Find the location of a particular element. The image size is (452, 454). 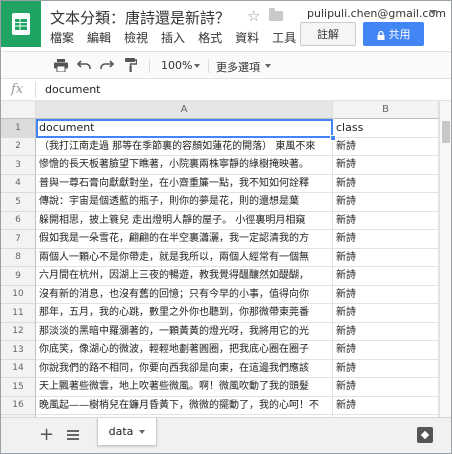

table-row: 5 傳說：宇宙是個透藍的瓶子，則你的夢是花，則的還想是葉 新詩 is located at coordinates (220, 202).